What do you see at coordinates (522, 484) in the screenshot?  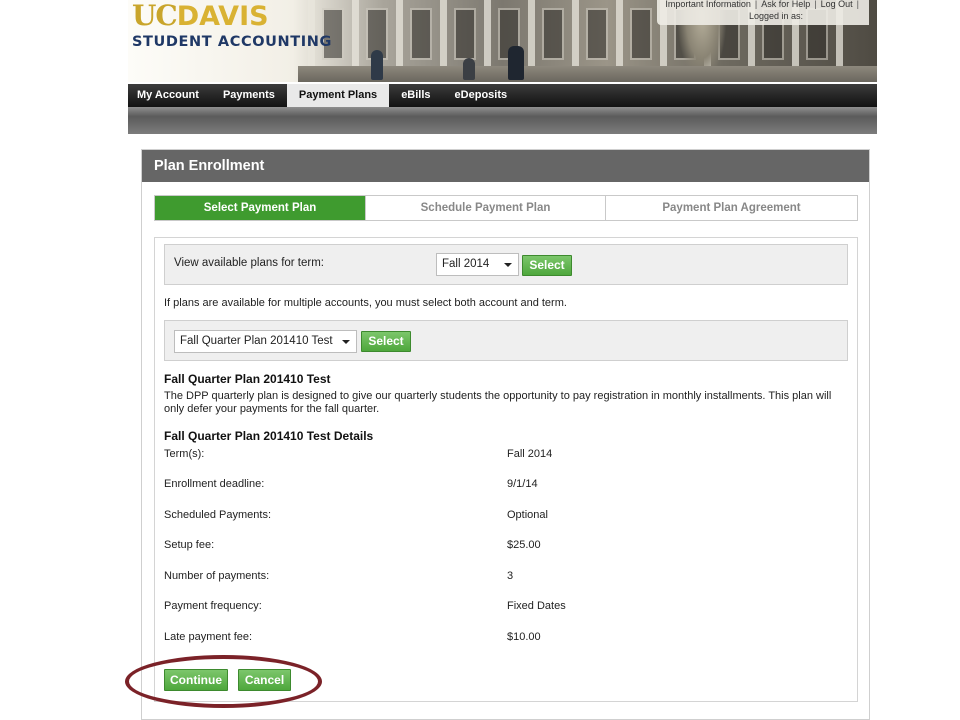 I see `detail-value: 9/1/14` at bounding box center [522, 484].